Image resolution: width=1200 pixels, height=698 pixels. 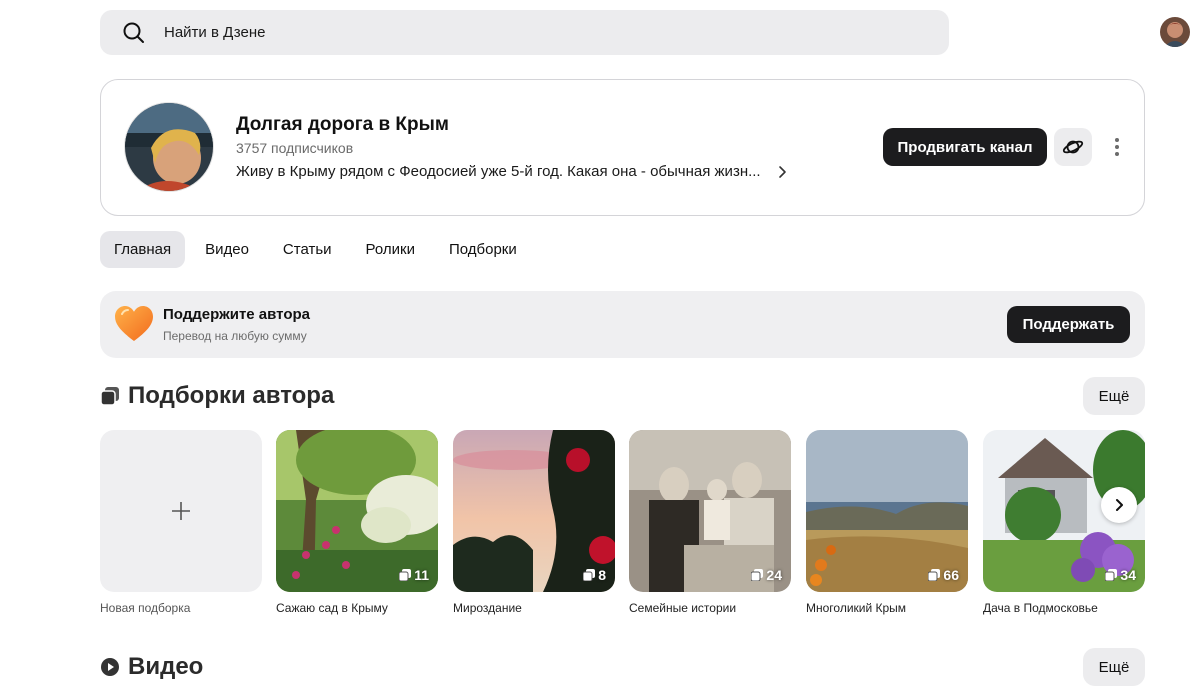 I want to click on collection-count: 24, so click(x=766, y=575).